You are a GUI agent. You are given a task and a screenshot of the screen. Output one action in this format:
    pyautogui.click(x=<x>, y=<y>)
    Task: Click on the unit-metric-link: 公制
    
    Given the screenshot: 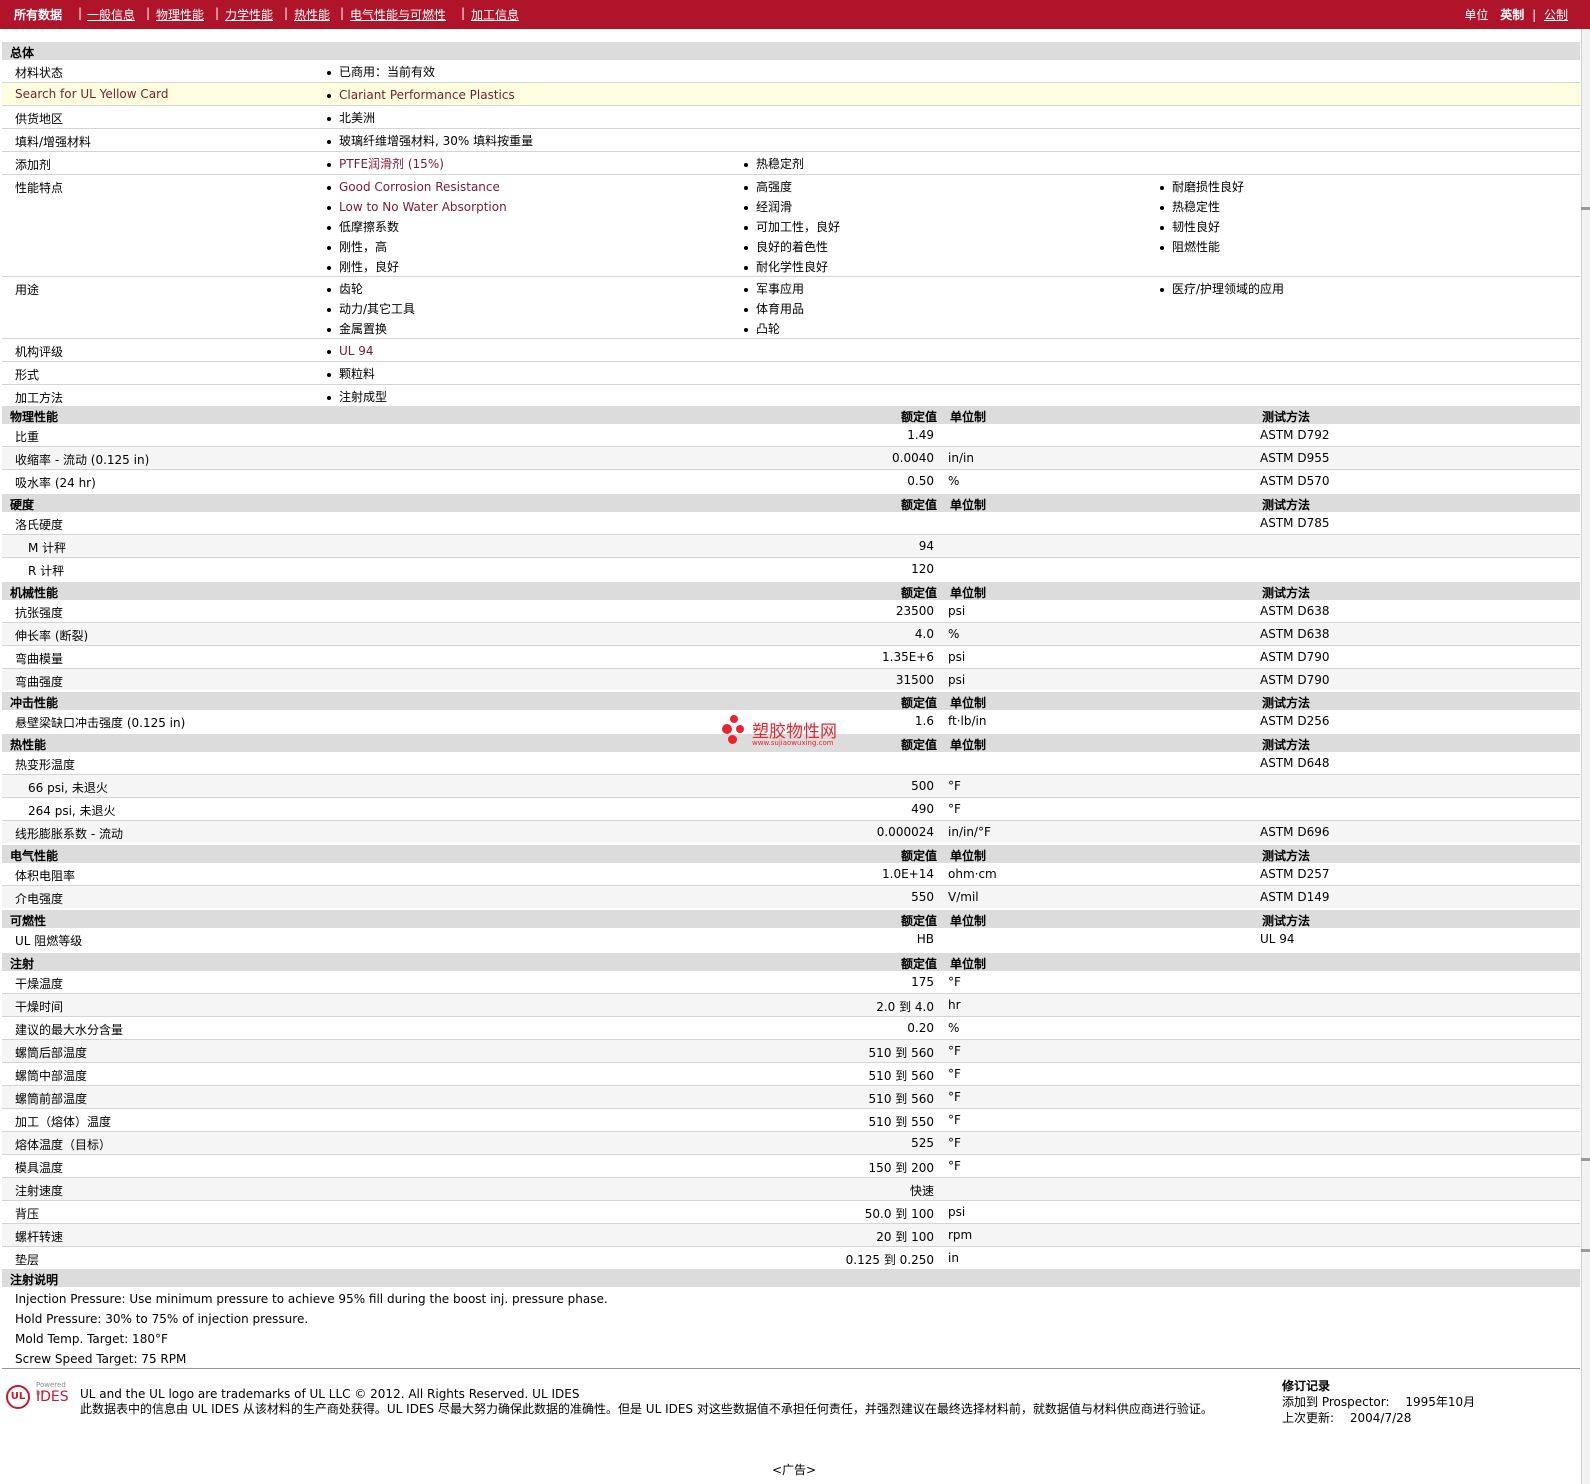 What is the action you would take?
    pyautogui.click(x=1556, y=15)
    